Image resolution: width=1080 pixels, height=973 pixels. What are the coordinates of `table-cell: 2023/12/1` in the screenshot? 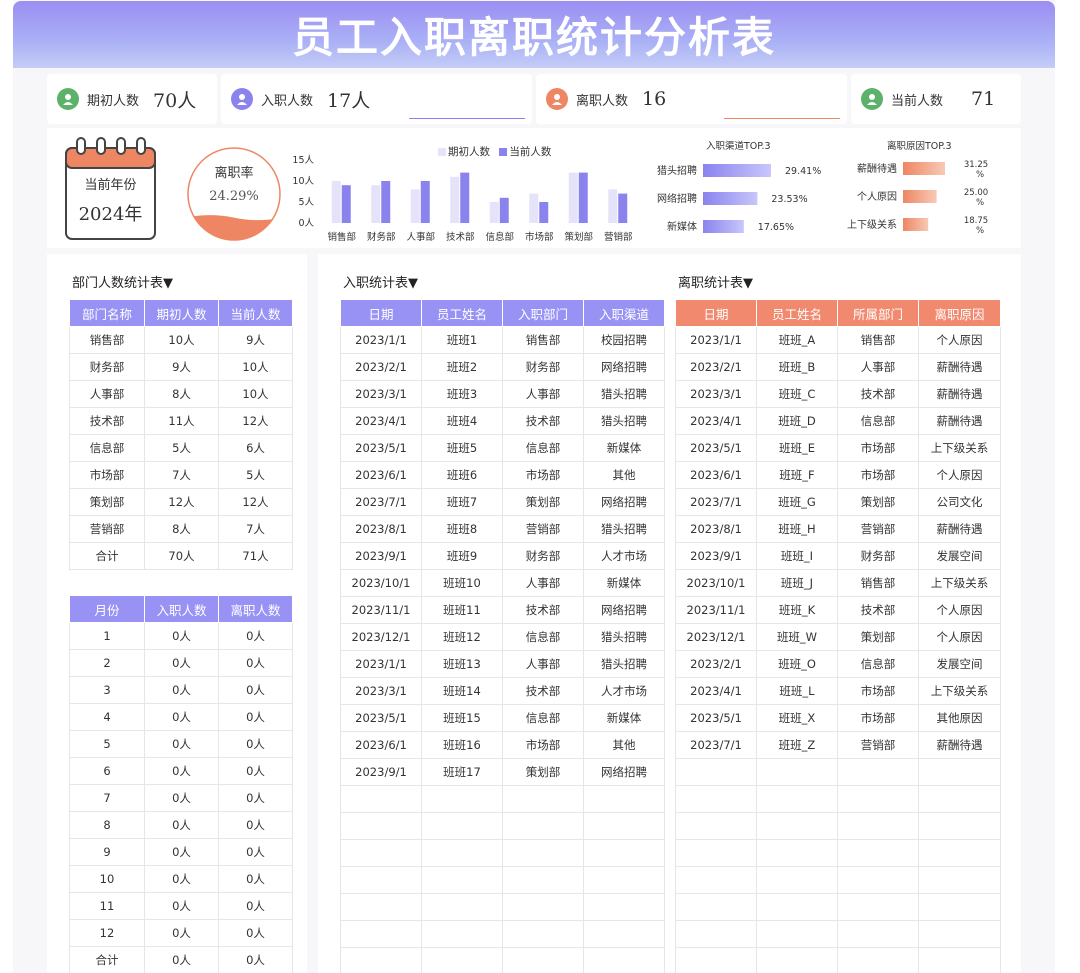 It's located at (381, 637).